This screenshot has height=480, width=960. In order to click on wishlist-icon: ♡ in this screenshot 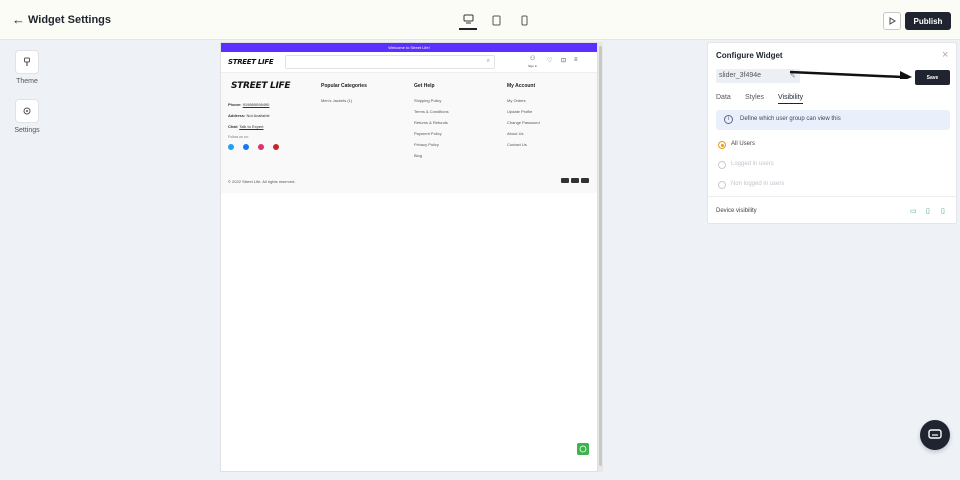, I will do `click(549, 60)`.